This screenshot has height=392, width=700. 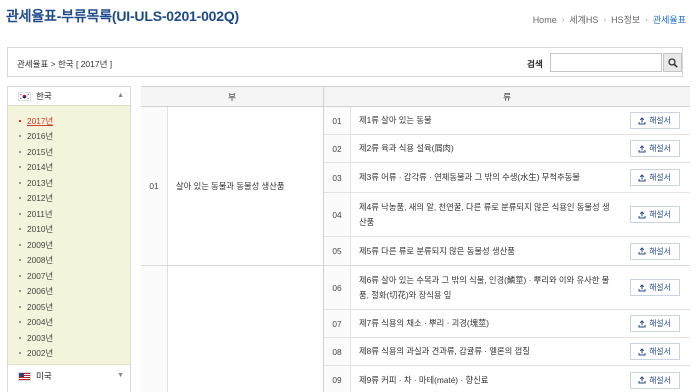 What do you see at coordinates (69, 292) in the screenshot?
I see `year-item-2006: 2006년` at bounding box center [69, 292].